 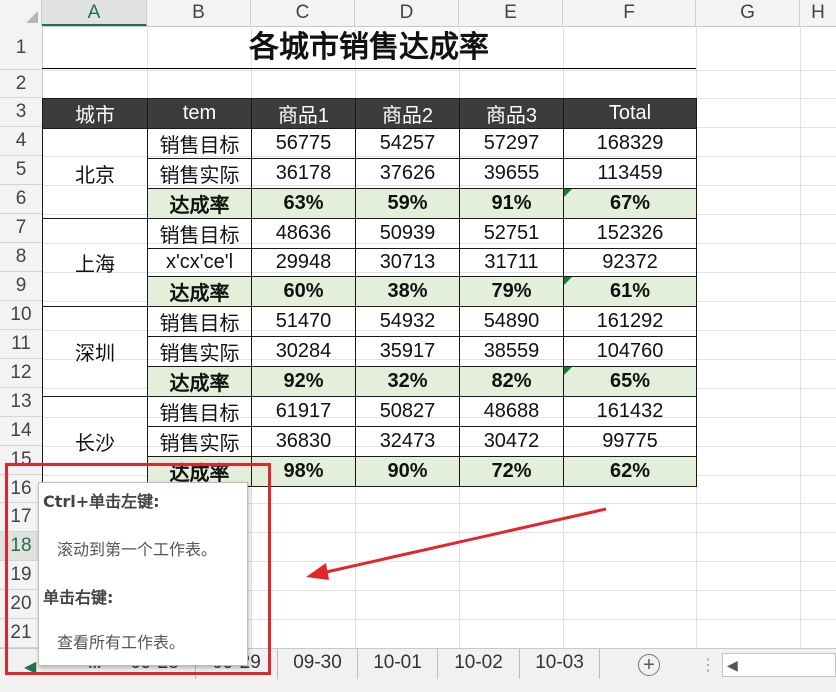 What do you see at coordinates (630, 381) in the screenshot?
I see `total-cell: 65%` at bounding box center [630, 381].